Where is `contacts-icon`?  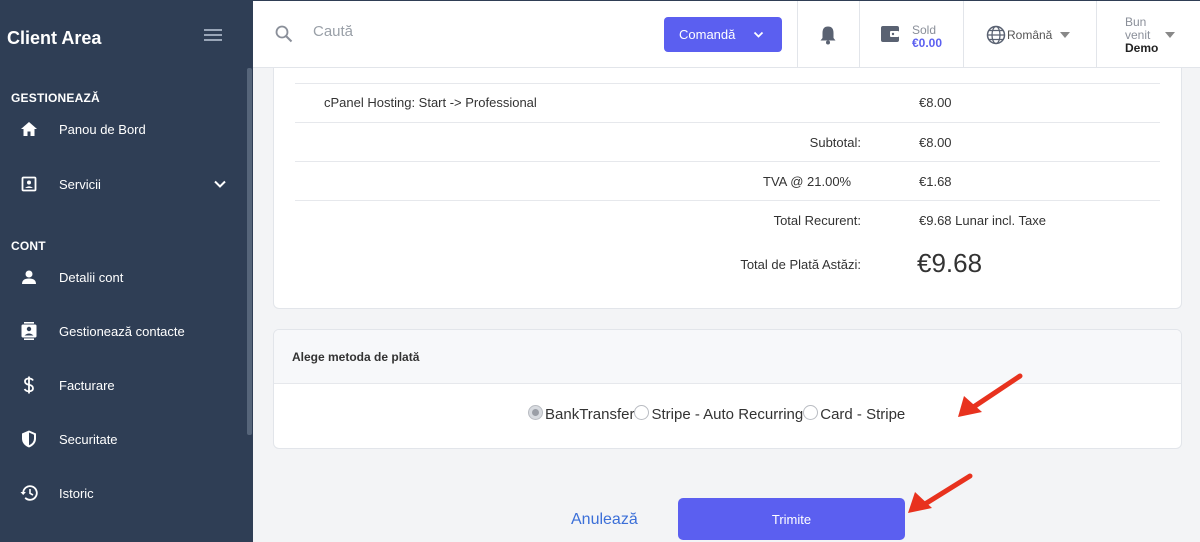
contacts-icon is located at coordinates (29, 331).